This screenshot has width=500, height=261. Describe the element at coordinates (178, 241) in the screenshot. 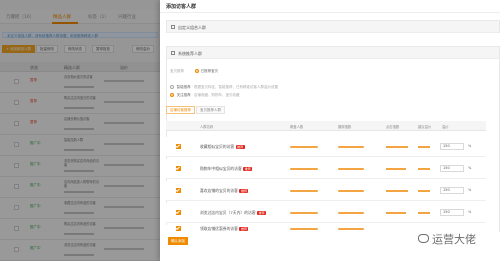

I see `confirm-add-button: 确认添加` at that location.